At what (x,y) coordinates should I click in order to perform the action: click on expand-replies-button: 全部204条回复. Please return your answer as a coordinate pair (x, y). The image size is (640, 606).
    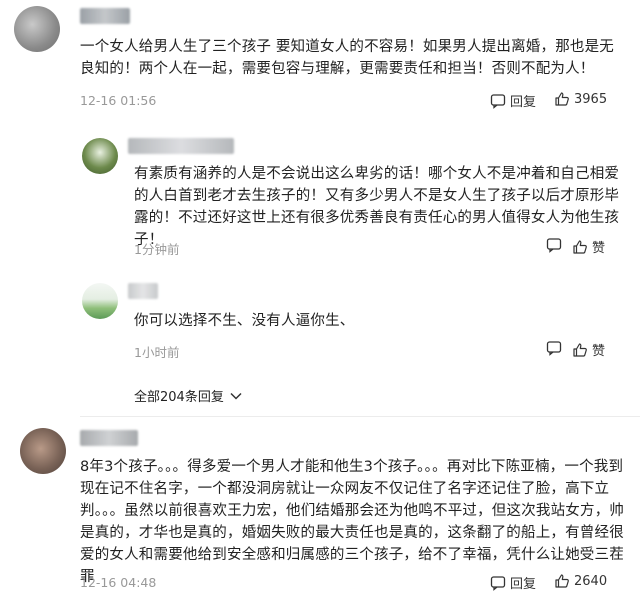
    Looking at the image, I should click on (188, 395).